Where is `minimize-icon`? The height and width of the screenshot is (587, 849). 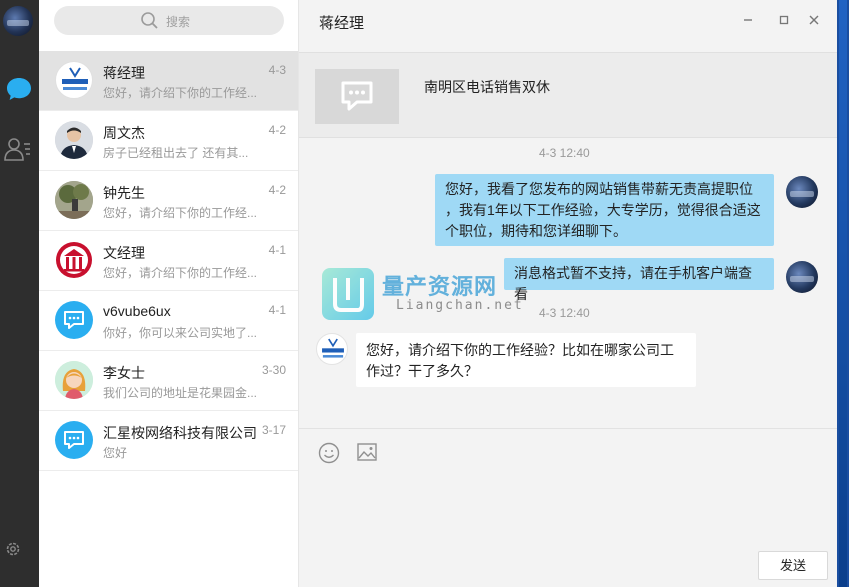
minimize-icon is located at coordinates (748, 20).